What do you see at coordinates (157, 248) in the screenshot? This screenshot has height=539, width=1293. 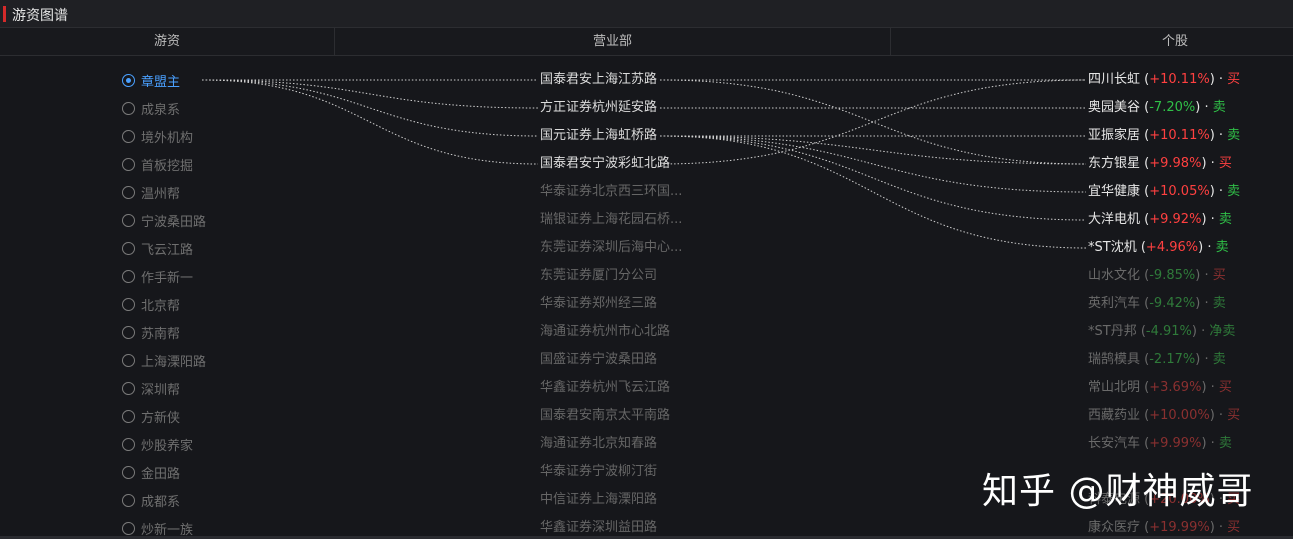 I see `youzi-item: 飞云江路` at bounding box center [157, 248].